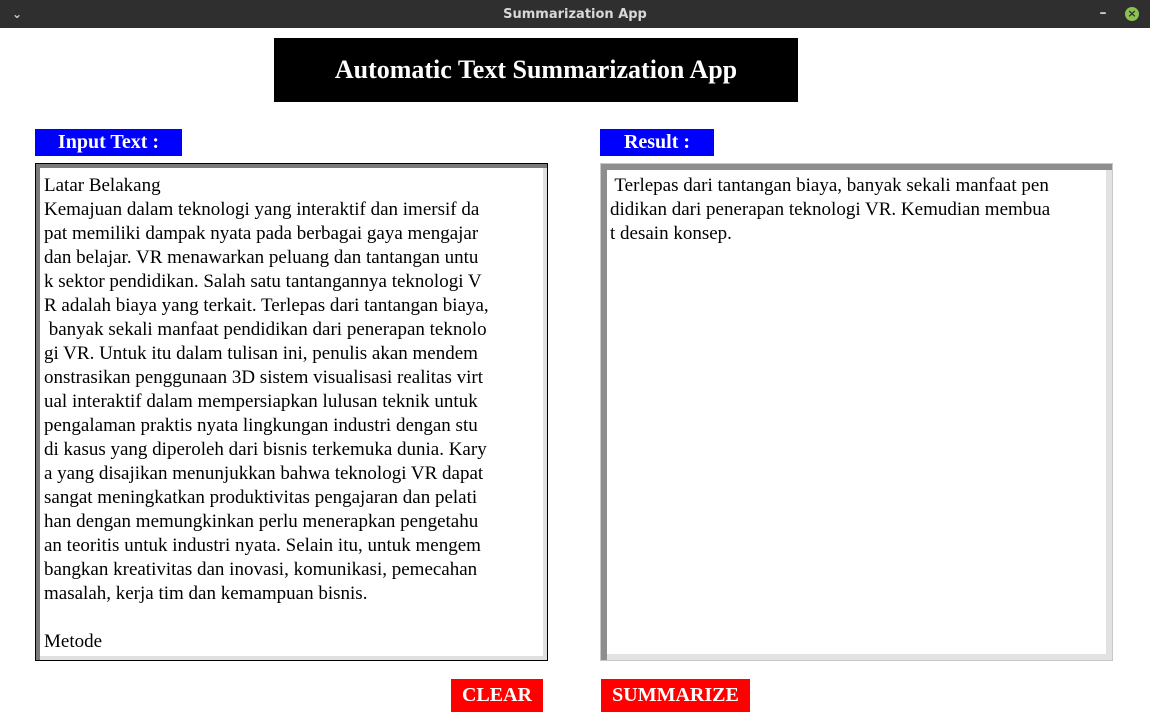 This screenshot has width=1150, height=728. What do you see at coordinates (497, 695) in the screenshot?
I see `clear-button: CLEAR` at bounding box center [497, 695].